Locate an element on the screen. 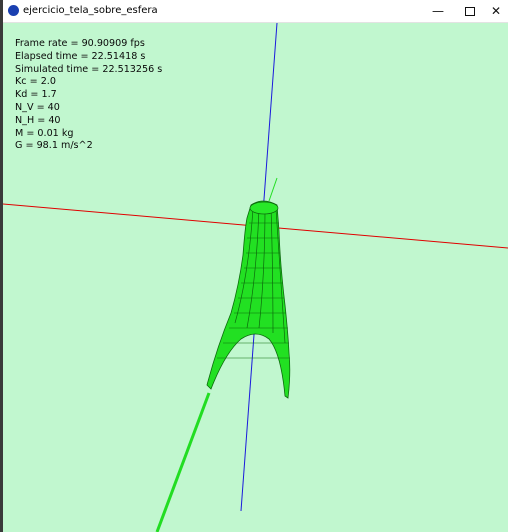 The image size is (508, 532). hud-frame-rate: Frame rate = 90.90909 fps is located at coordinates (80, 43).